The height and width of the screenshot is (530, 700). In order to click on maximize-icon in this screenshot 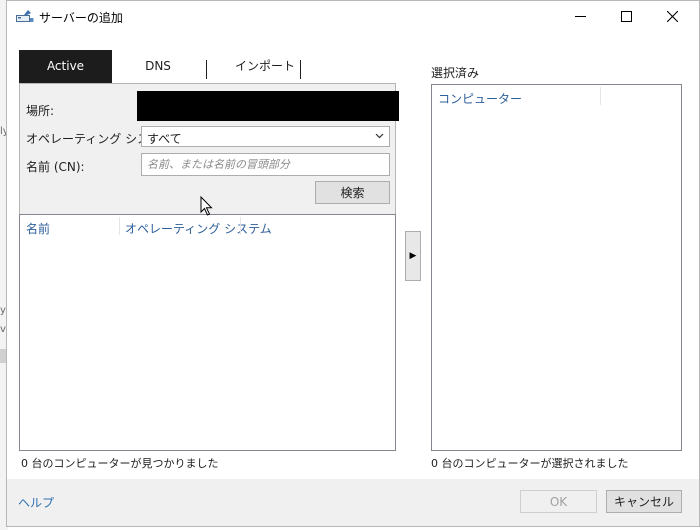, I will do `click(626, 16)`.